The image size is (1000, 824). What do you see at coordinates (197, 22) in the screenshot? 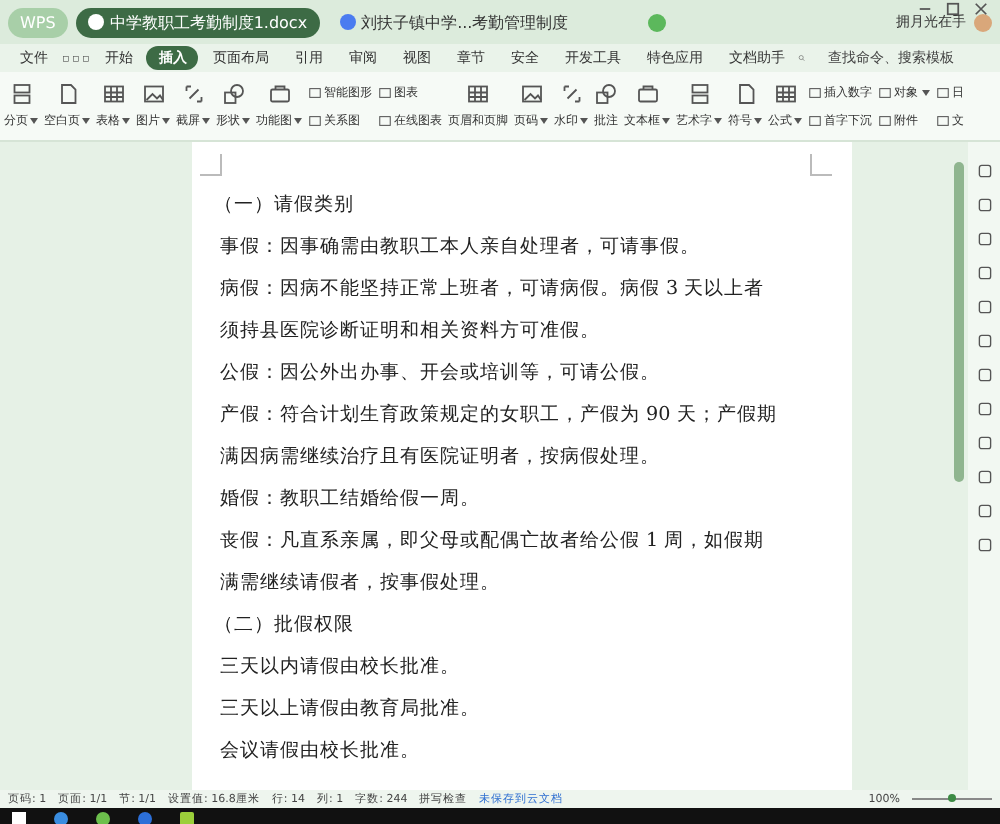
I see `document-tab: 中学教职工考勤制度1.docx` at bounding box center [197, 22].